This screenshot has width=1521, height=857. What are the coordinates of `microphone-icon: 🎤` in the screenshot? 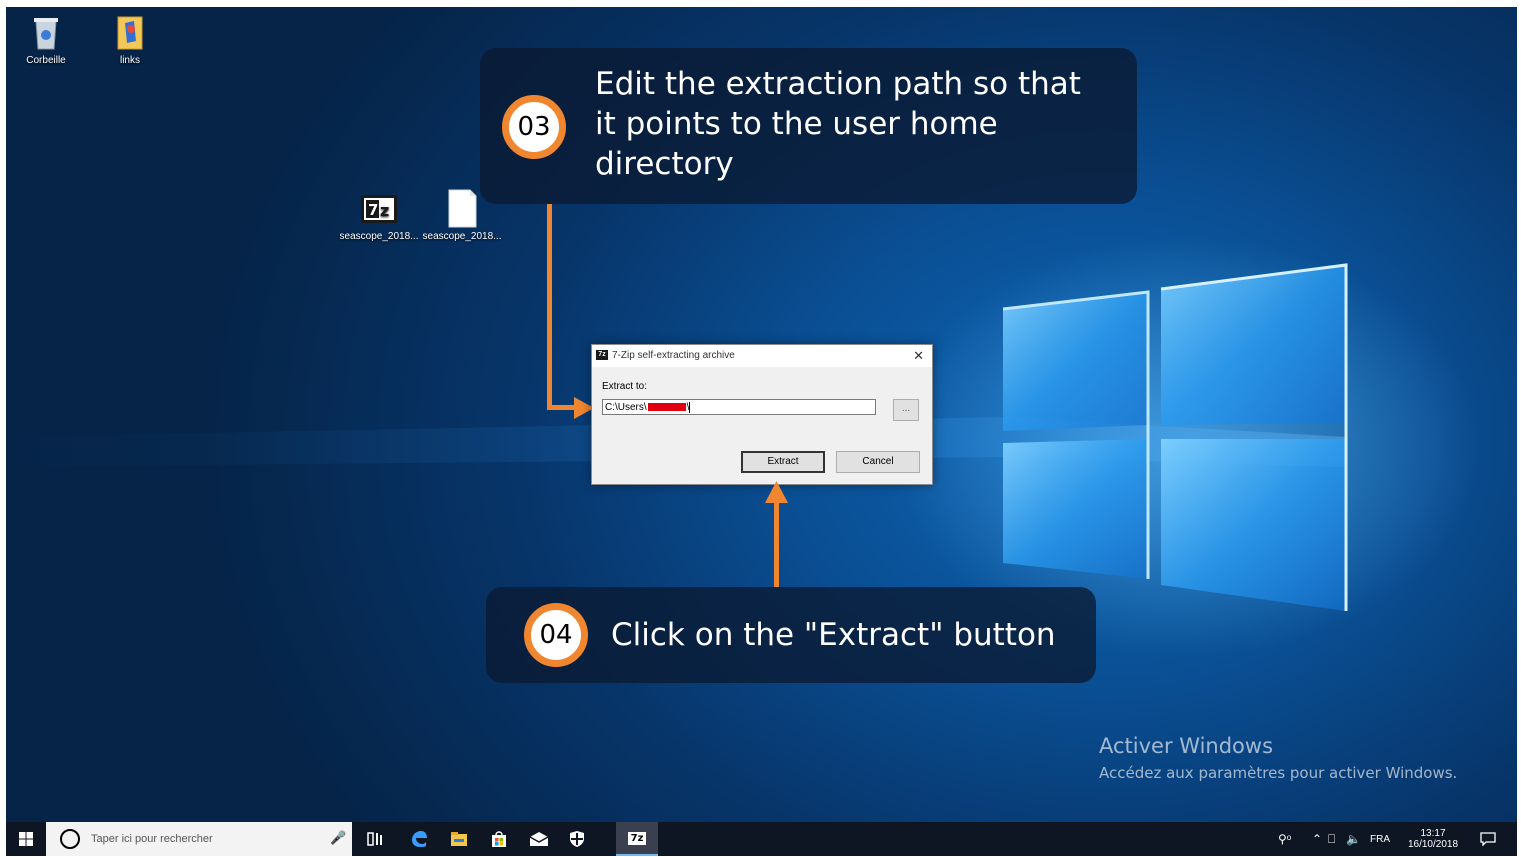 It's located at (338, 838).